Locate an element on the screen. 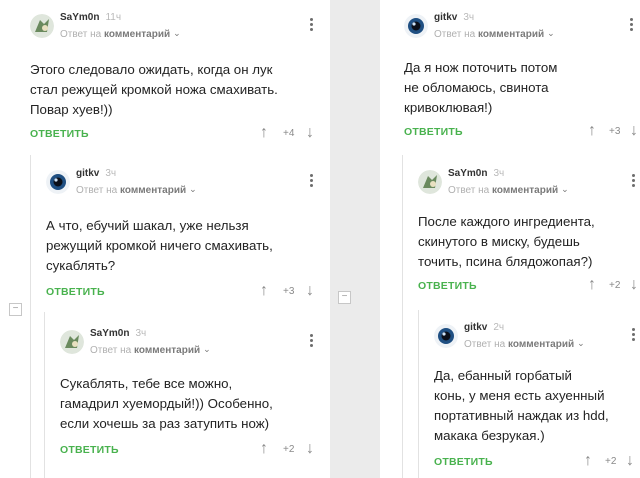 The image size is (640, 478). comment-line: стал режущей кромкой ножа смахивать. is located at coordinates (154, 89).